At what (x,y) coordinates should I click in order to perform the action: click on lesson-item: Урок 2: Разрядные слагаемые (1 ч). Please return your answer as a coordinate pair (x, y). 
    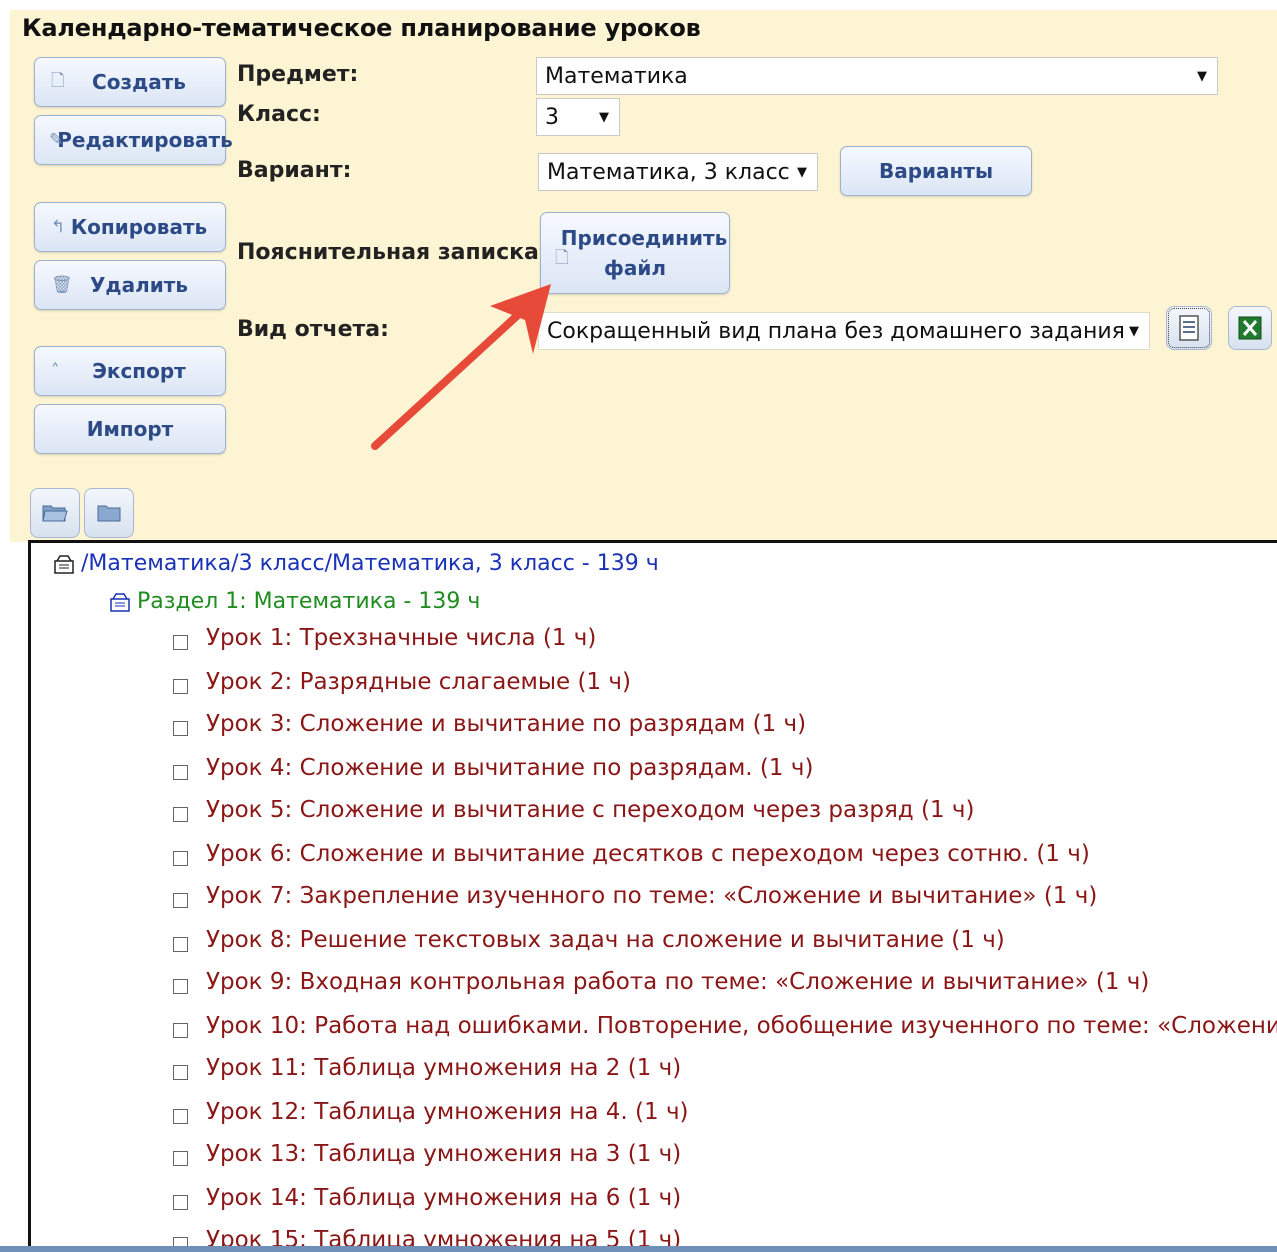
    Looking at the image, I should click on (402, 682).